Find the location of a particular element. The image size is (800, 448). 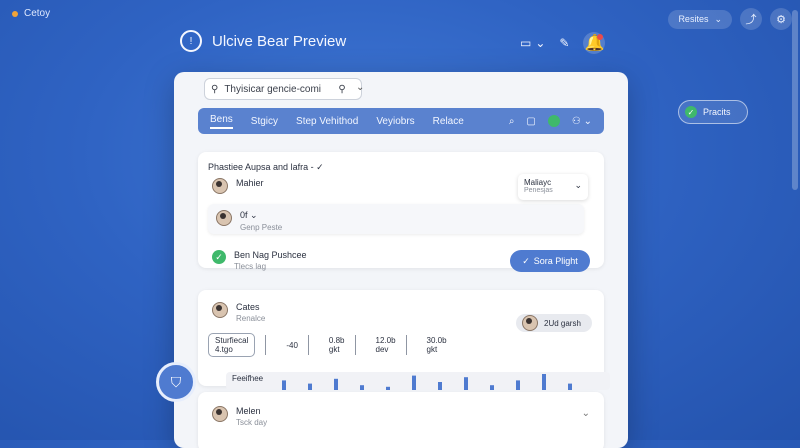

list-item: Mahier is located at coordinates (238, 186).